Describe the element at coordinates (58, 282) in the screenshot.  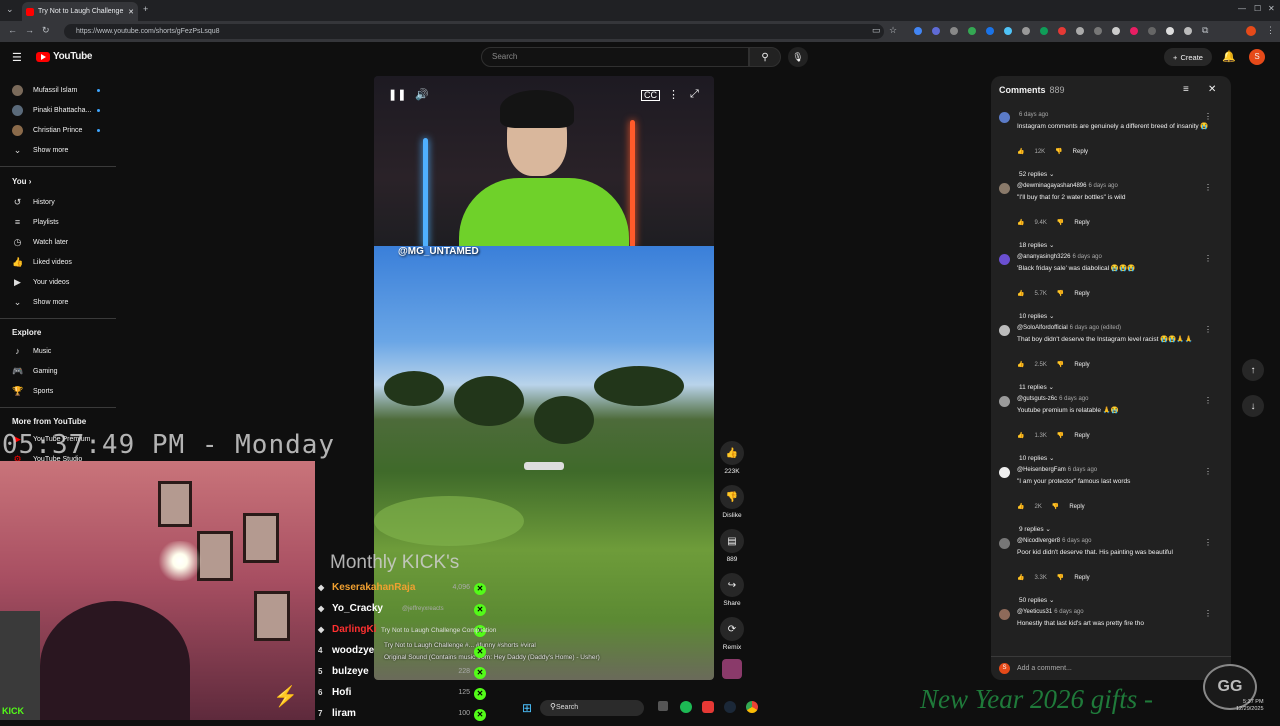
I see `sidebar-item-your-videos: ▶ Your videos` at that location.